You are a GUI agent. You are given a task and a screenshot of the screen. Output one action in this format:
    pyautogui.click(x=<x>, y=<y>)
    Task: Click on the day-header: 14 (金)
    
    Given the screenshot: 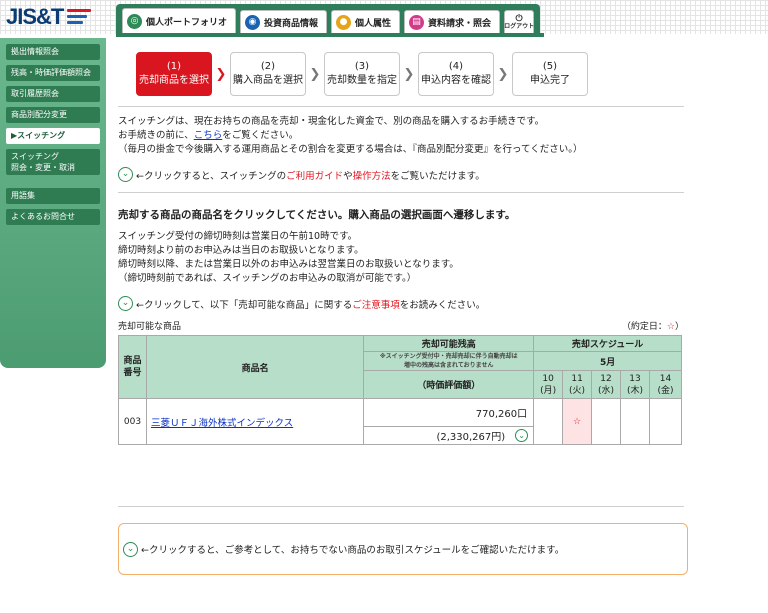 What is the action you would take?
    pyautogui.click(x=665, y=384)
    